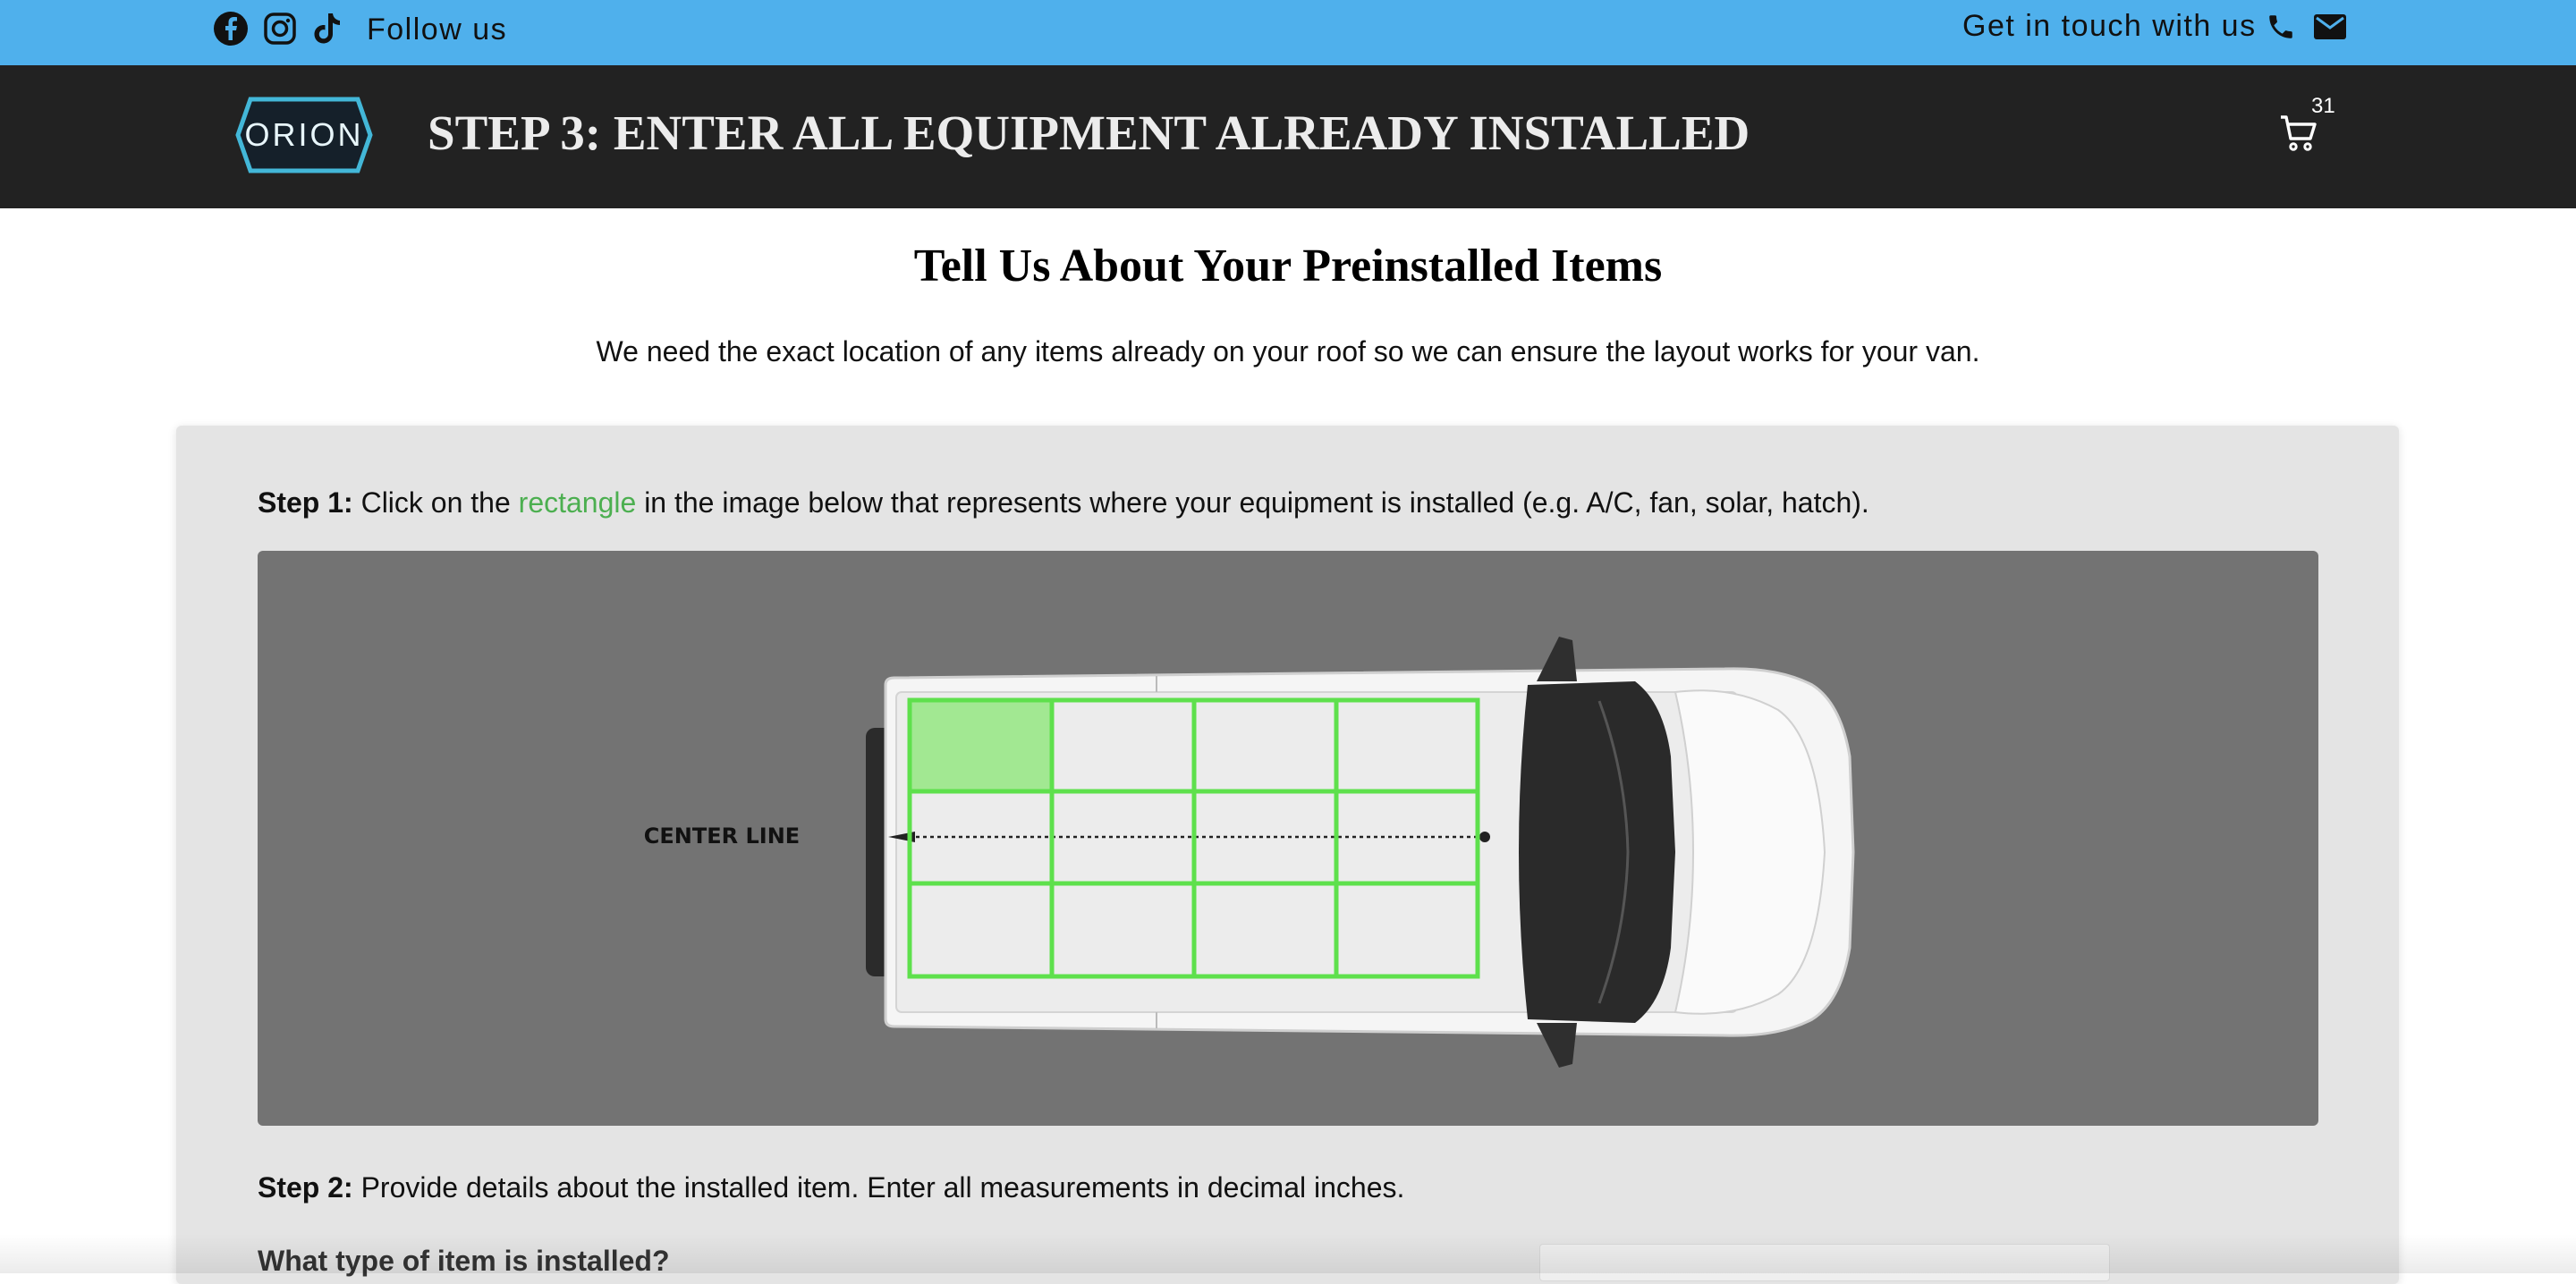 This screenshot has height=1284, width=2576. What do you see at coordinates (722, 837) in the screenshot?
I see `center-line-label: CENTER LINE` at bounding box center [722, 837].